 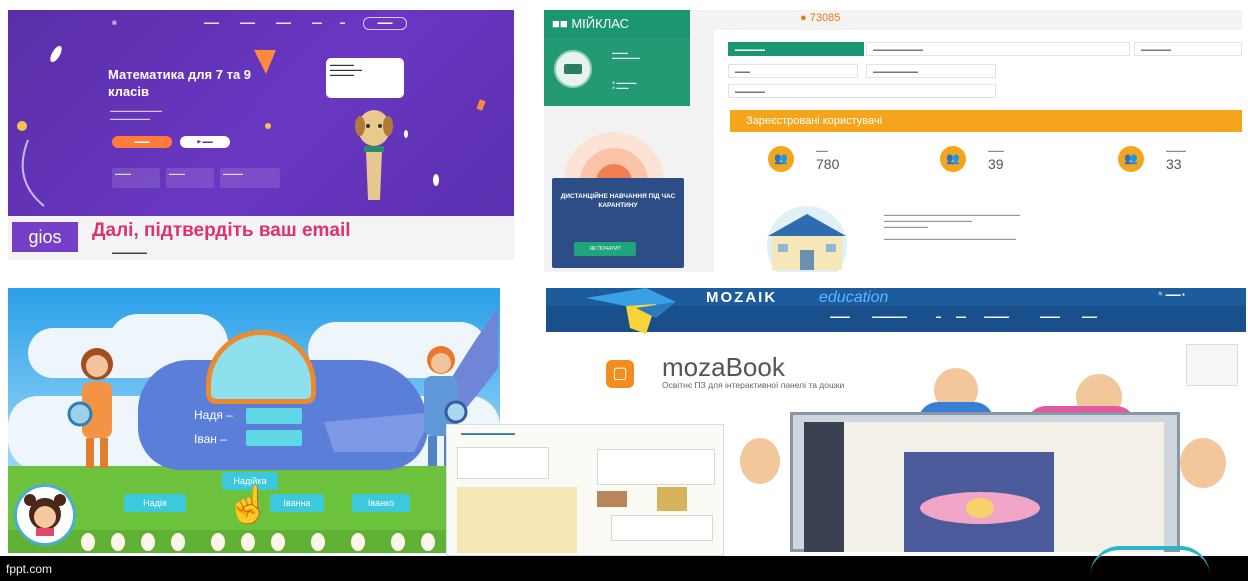 I want to click on worksheet-note, so click(x=517, y=520).